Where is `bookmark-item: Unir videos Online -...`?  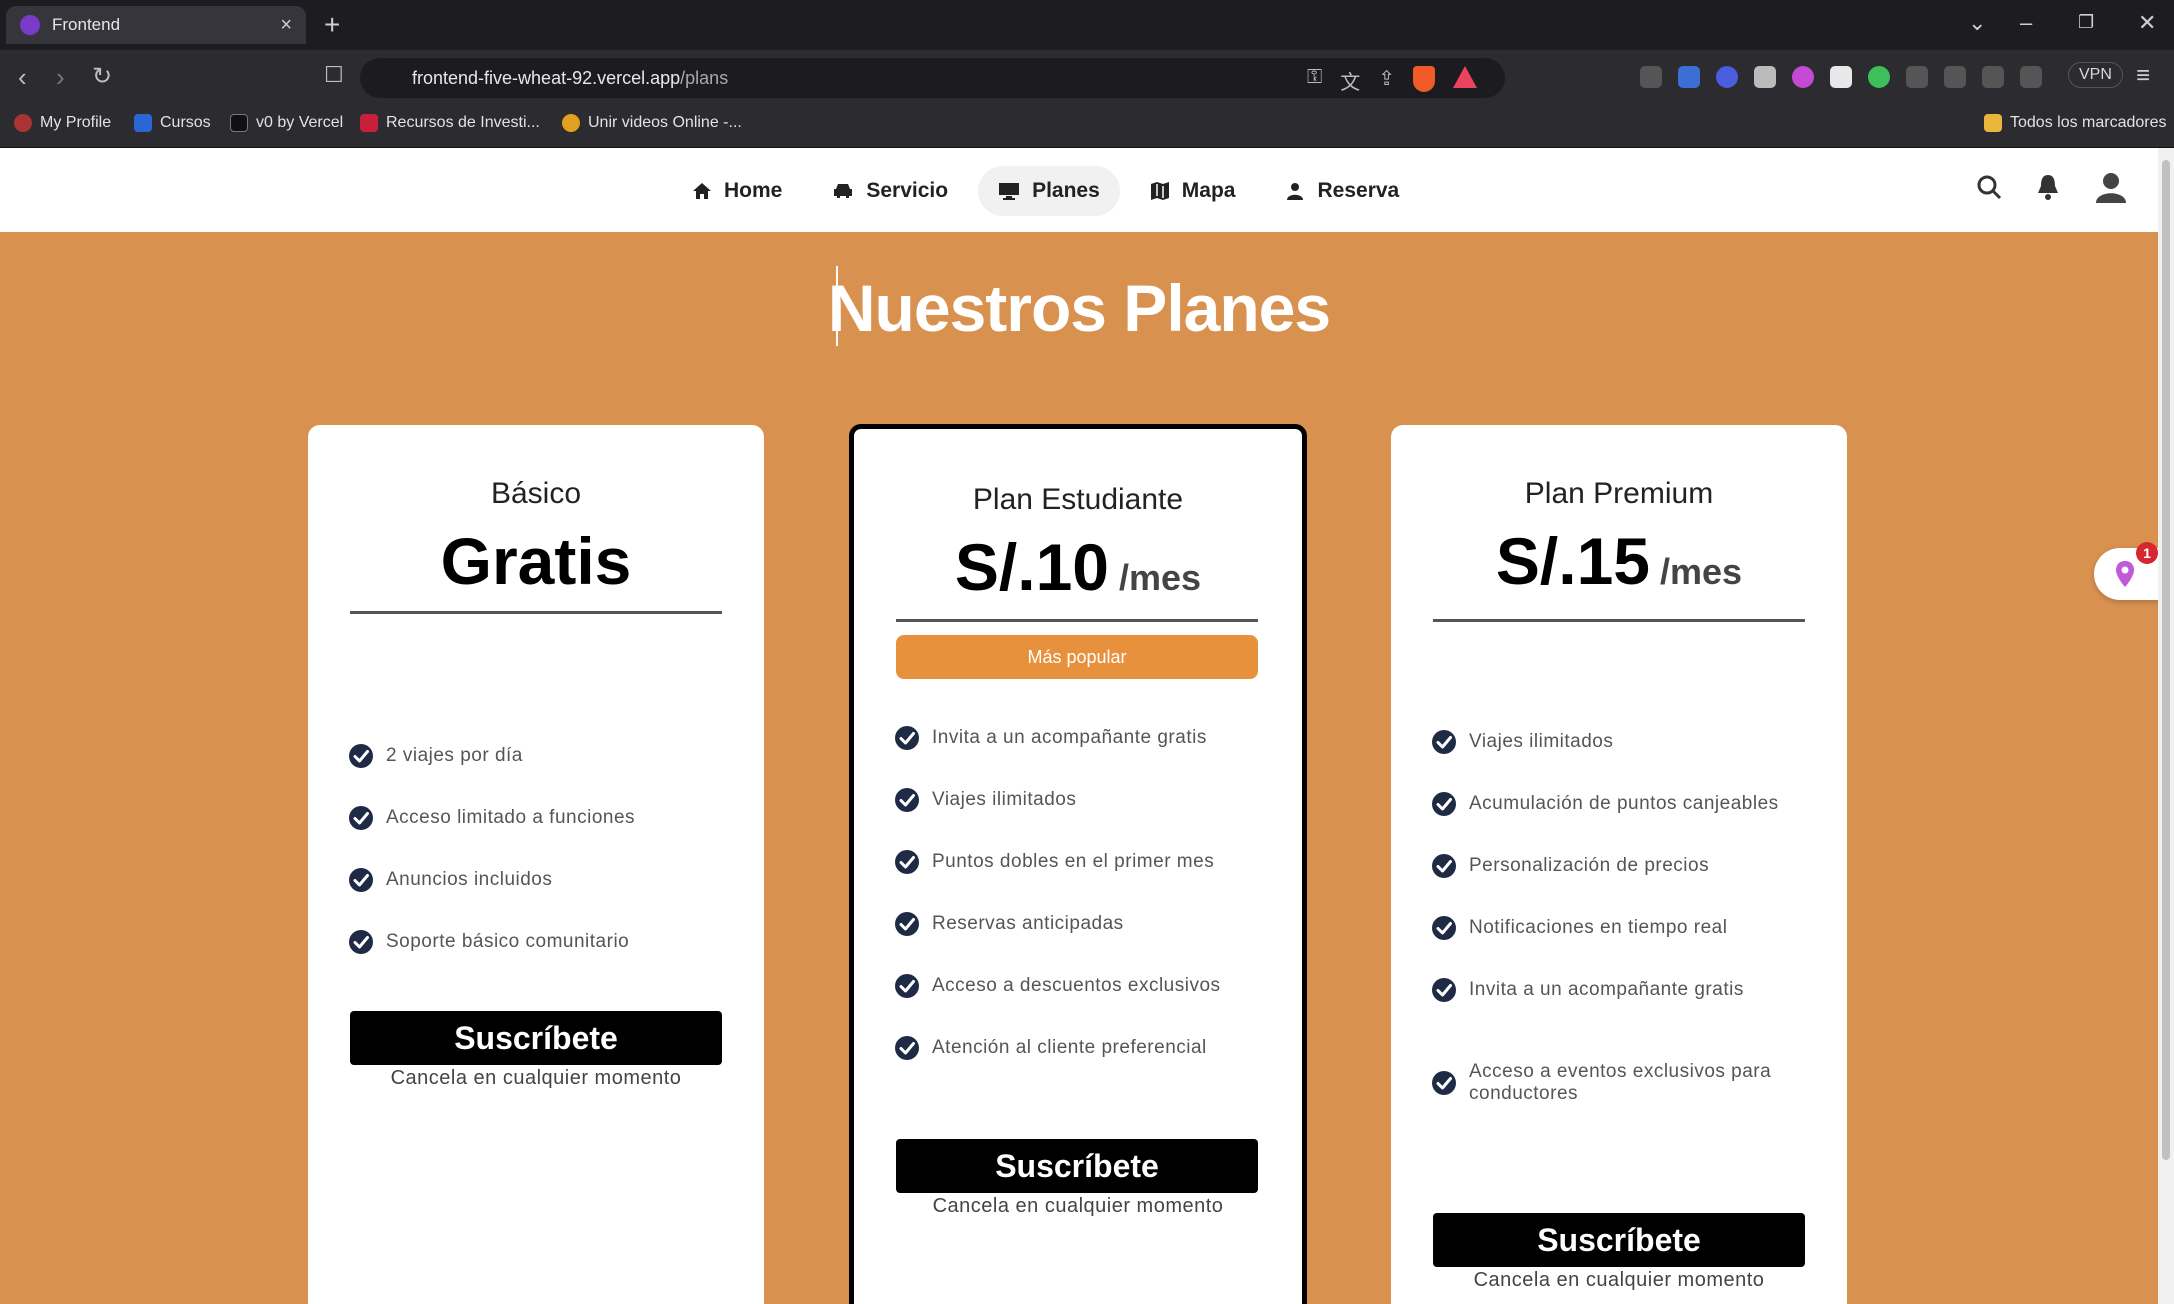
bookmark-item: Unir videos Online -... is located at coordinates (652, 123).